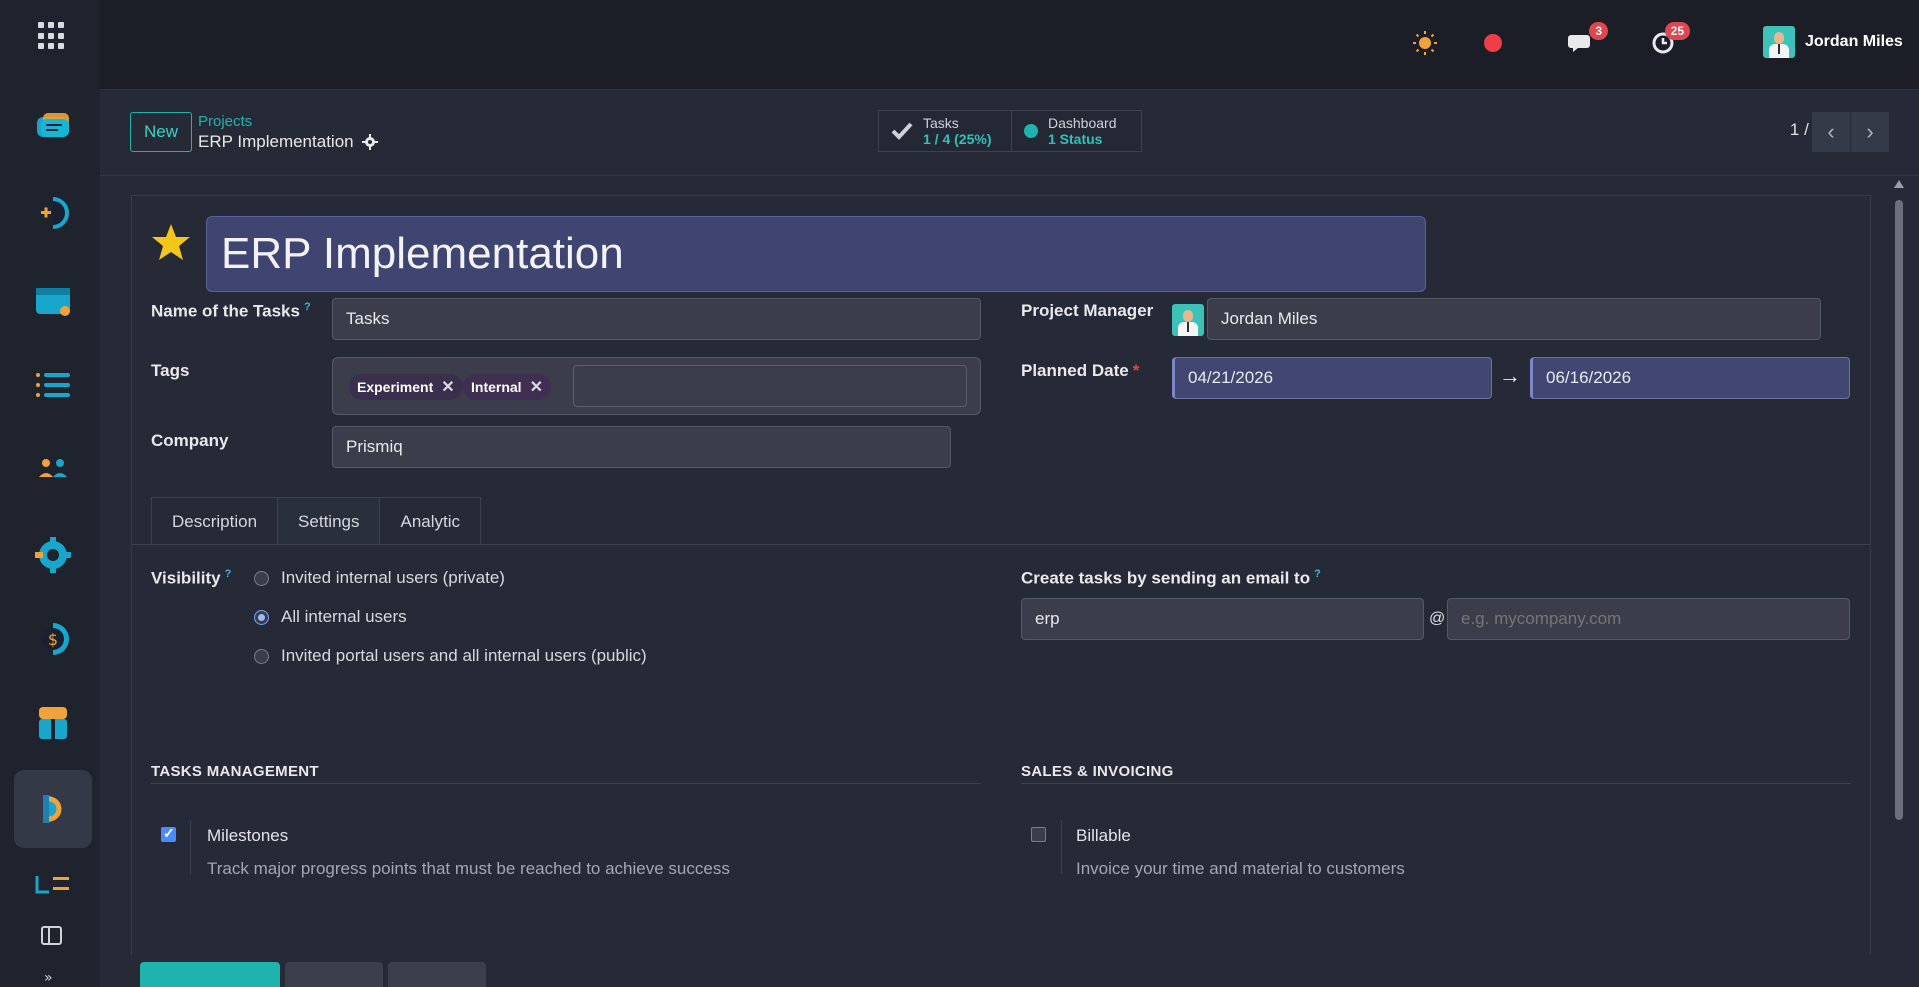 This screenshot has height=987, width=1919. What do you see at coordinates (1493, 43) in the screenshot?
I see `record-dot-icon` at bounding box center [1493, 43].